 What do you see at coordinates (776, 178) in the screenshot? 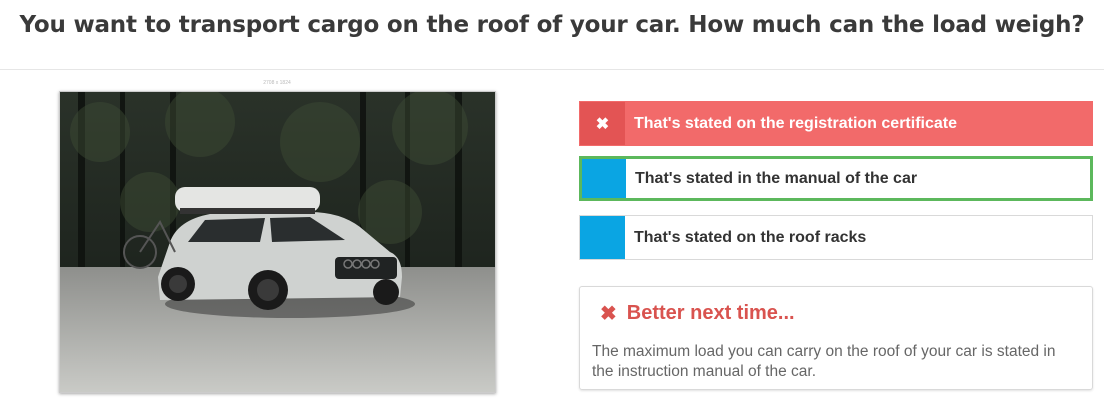
I see `answer-label: That's stated in the manual of the car` at bounding box center [776, 178].